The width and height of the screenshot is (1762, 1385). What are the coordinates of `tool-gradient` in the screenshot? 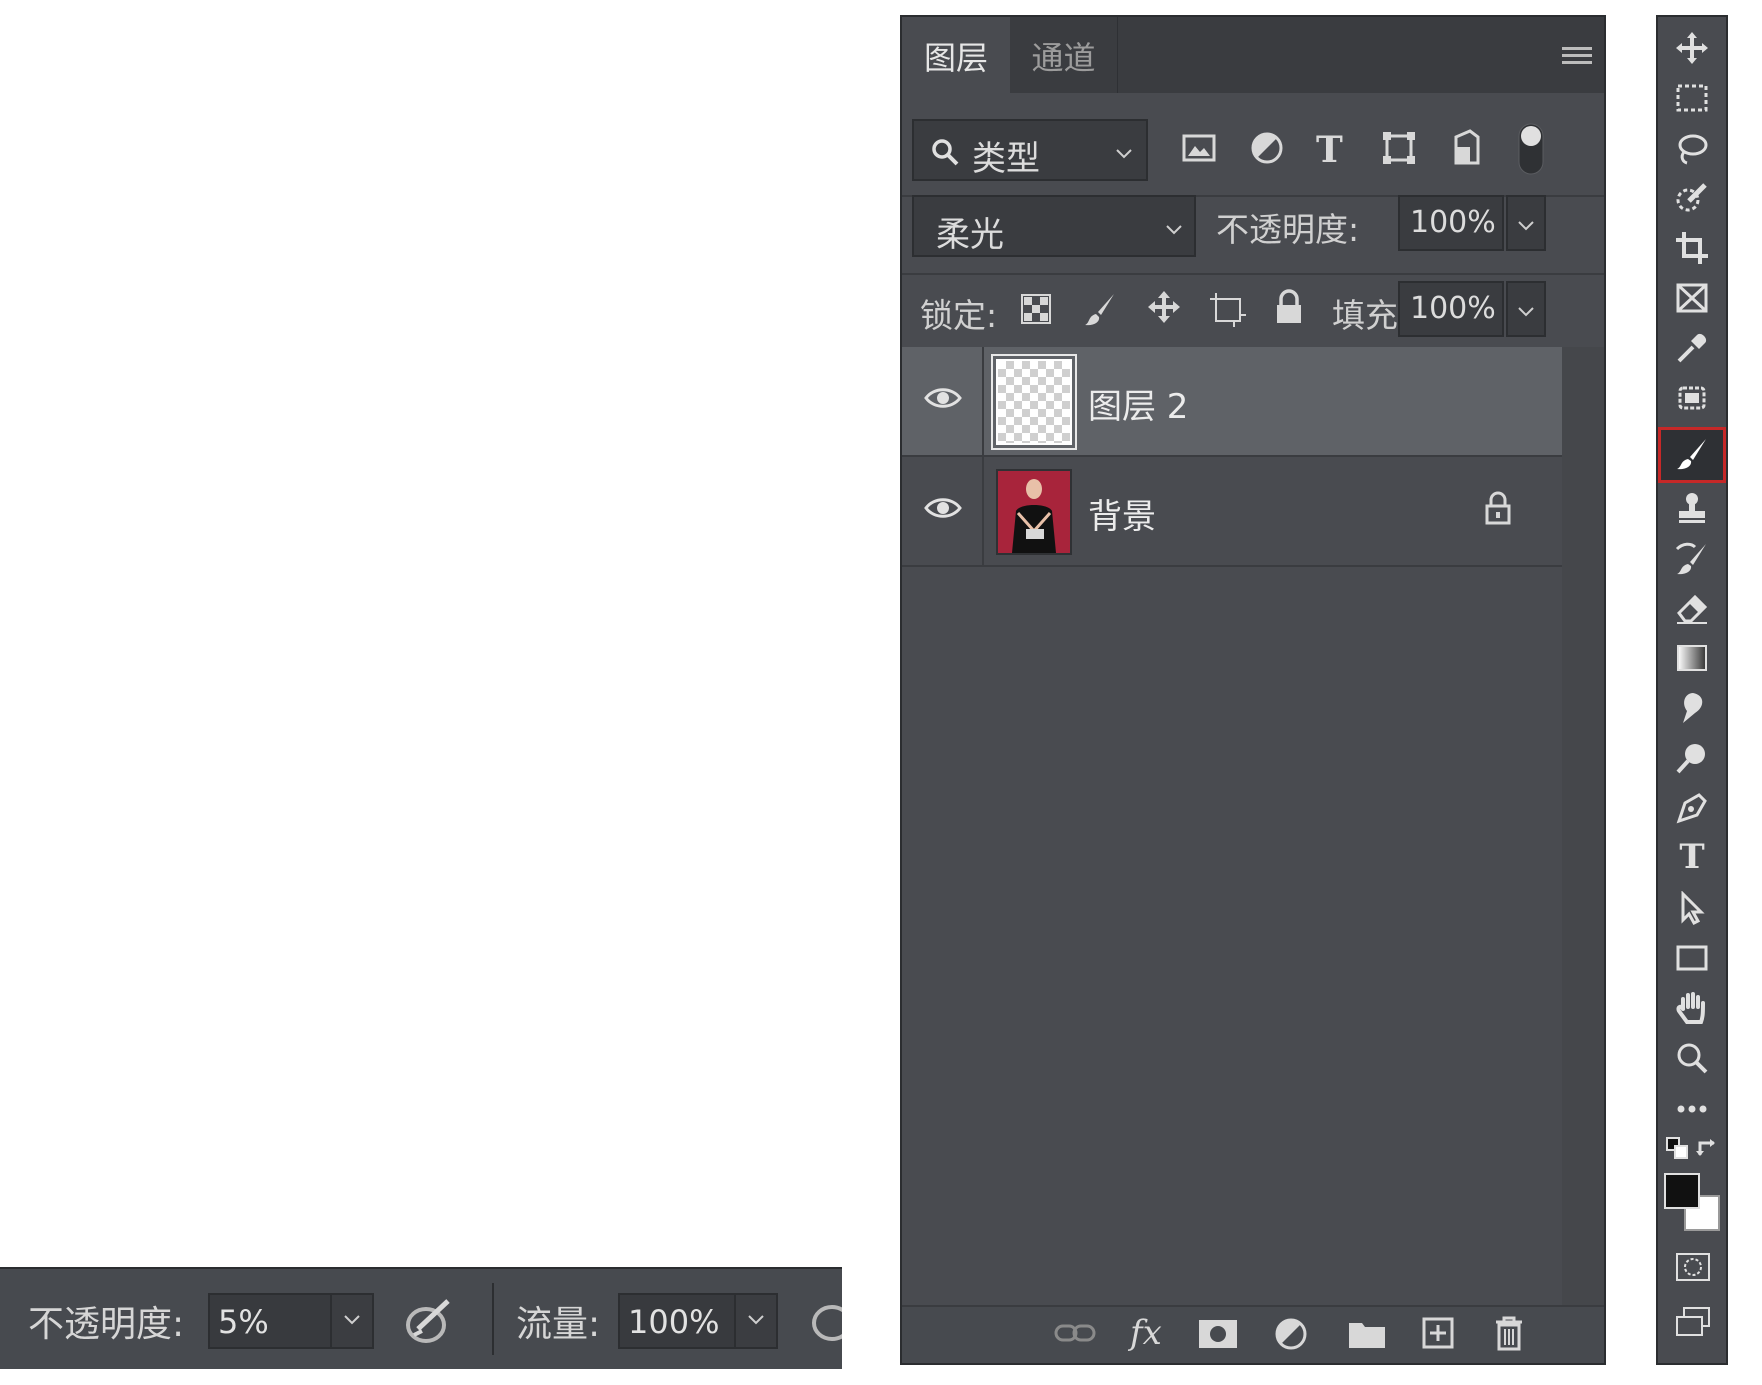 It's located at (1692, 659).